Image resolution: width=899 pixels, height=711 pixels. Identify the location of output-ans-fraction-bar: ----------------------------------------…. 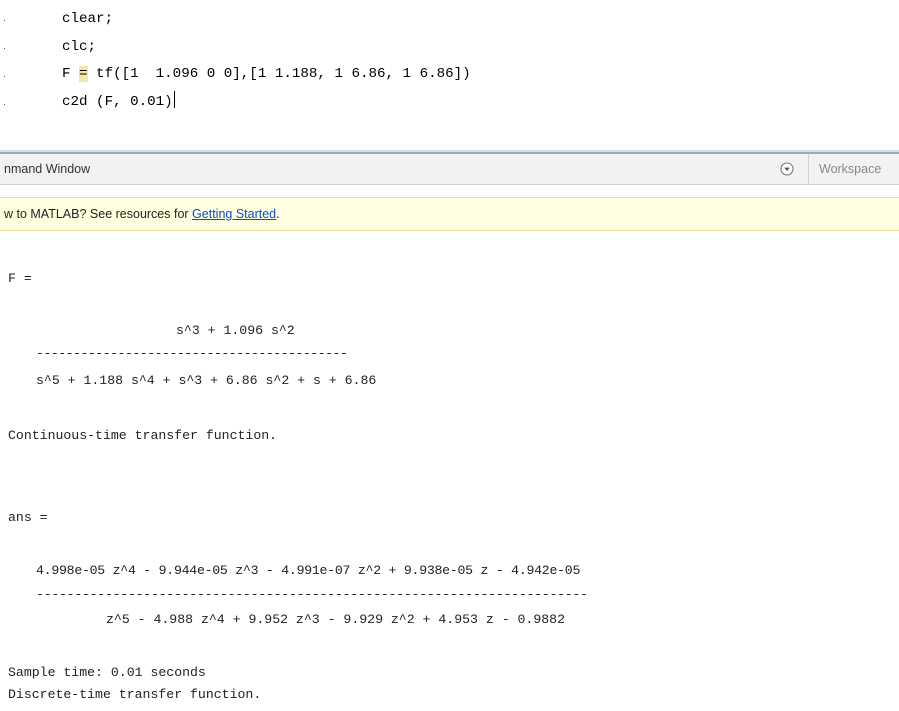
(312, 594).